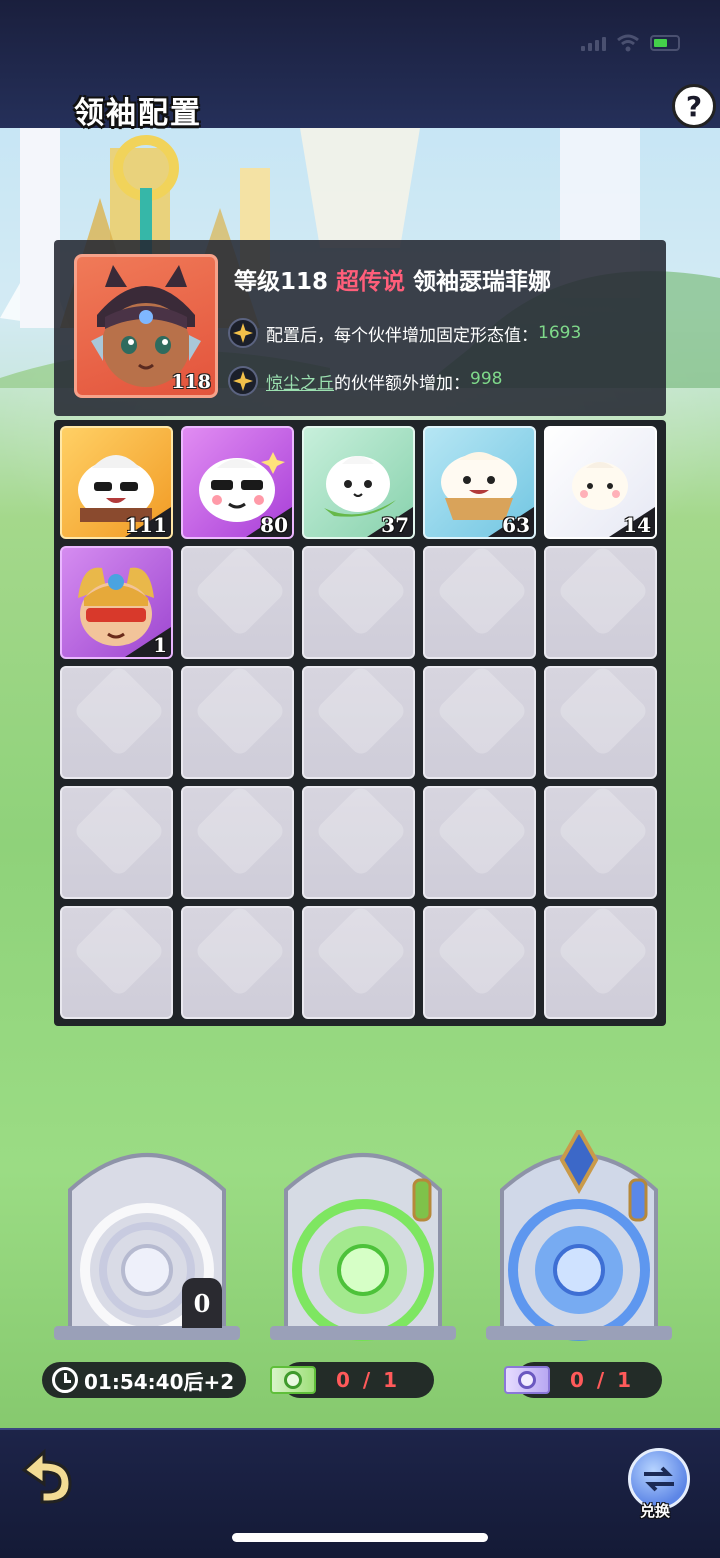  What do you see at coordinates (655, 1511) in the screenshot?
I see `exchange-label: 兑换` at bounding box center [655, 1511].